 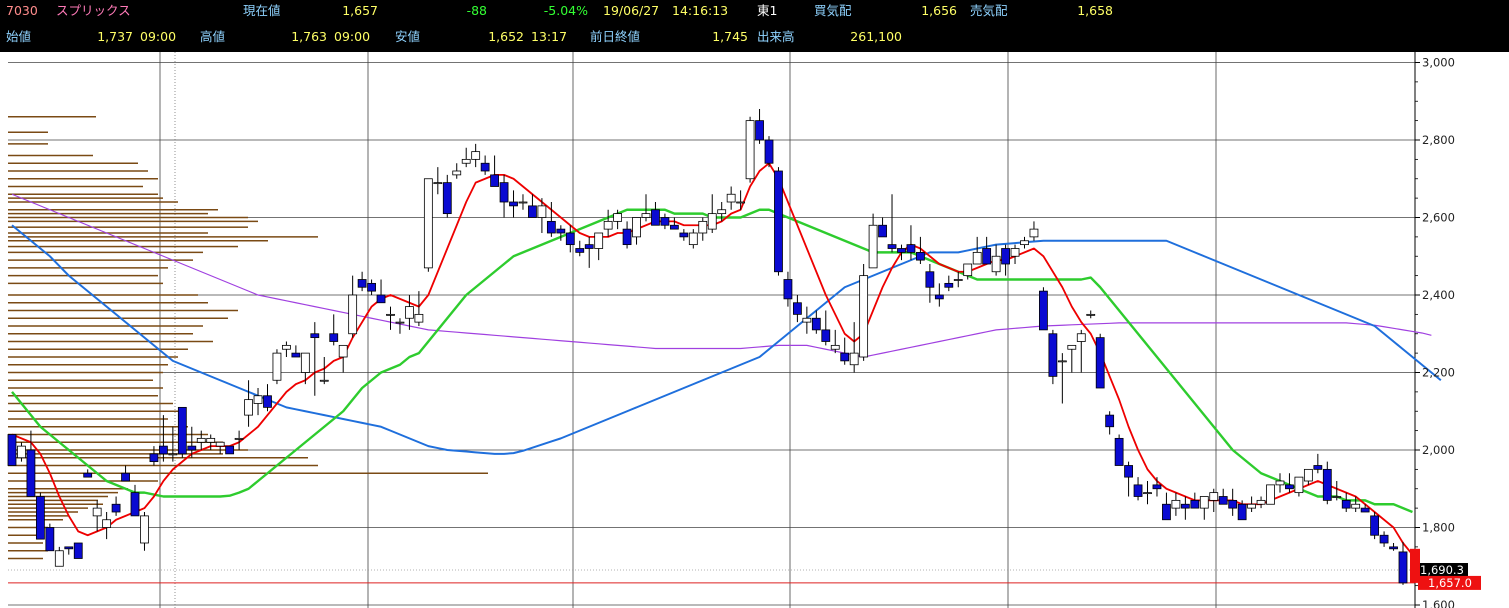 I want to click on ask-label: 売気配, so click(x=989, y=10).